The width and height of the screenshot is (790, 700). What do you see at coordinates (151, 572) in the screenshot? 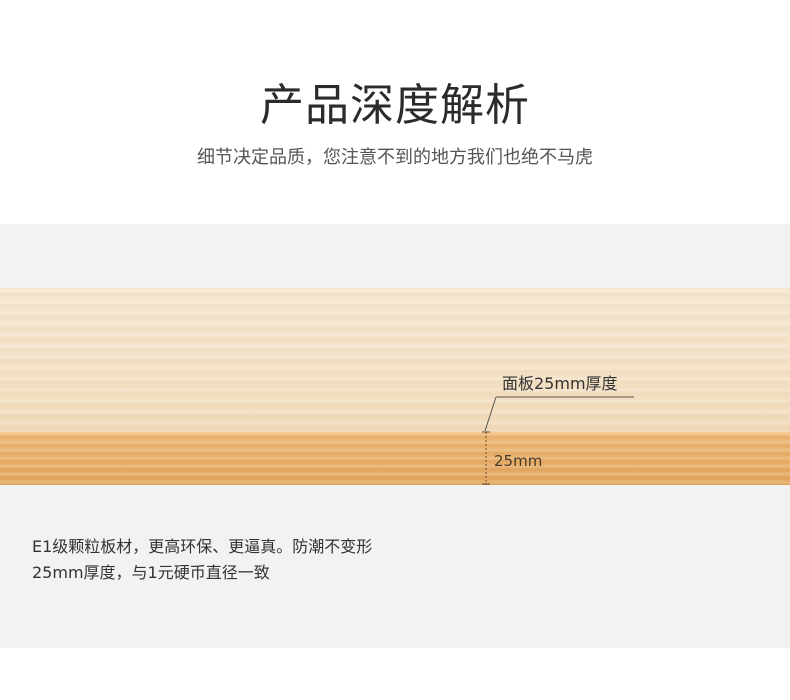
I see `description-line-2: 25mm厚度，与1元硬币直径一致` at bounding box center [151, 572].